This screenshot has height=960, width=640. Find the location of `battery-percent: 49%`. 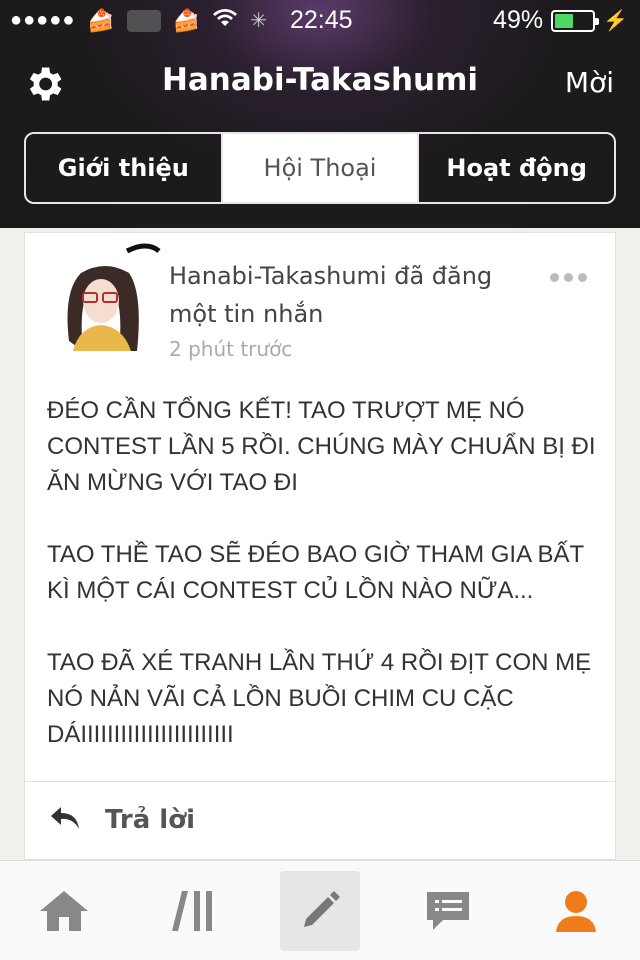

battery-percent: 49% is located at coordinates (518, 20).